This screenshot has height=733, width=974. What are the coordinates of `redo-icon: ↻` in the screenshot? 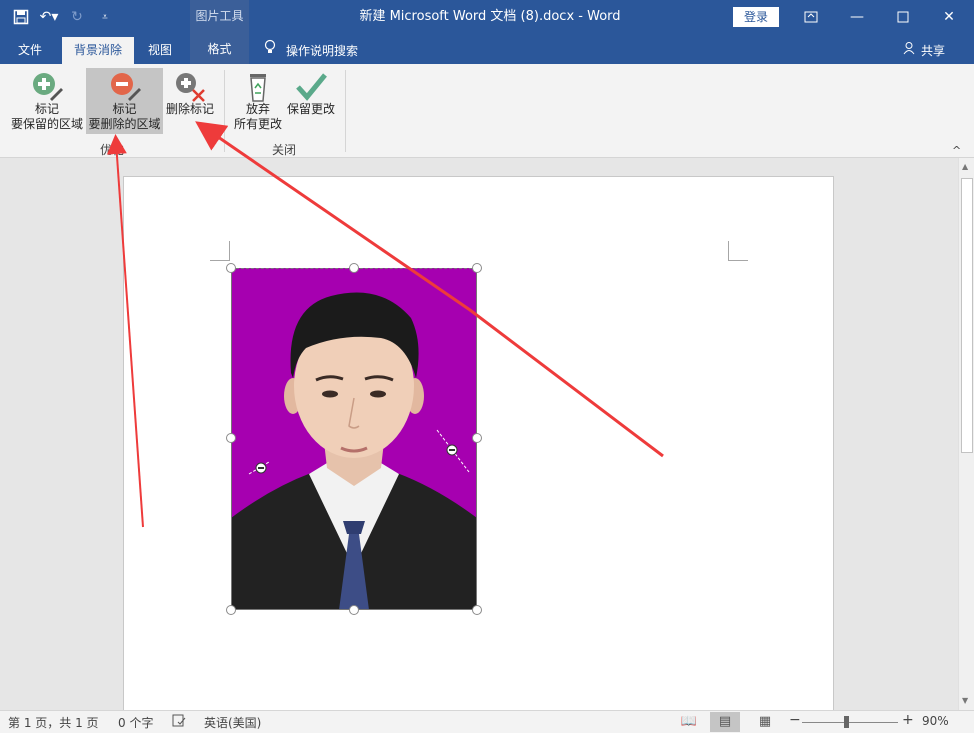 It's located at (77, 17).